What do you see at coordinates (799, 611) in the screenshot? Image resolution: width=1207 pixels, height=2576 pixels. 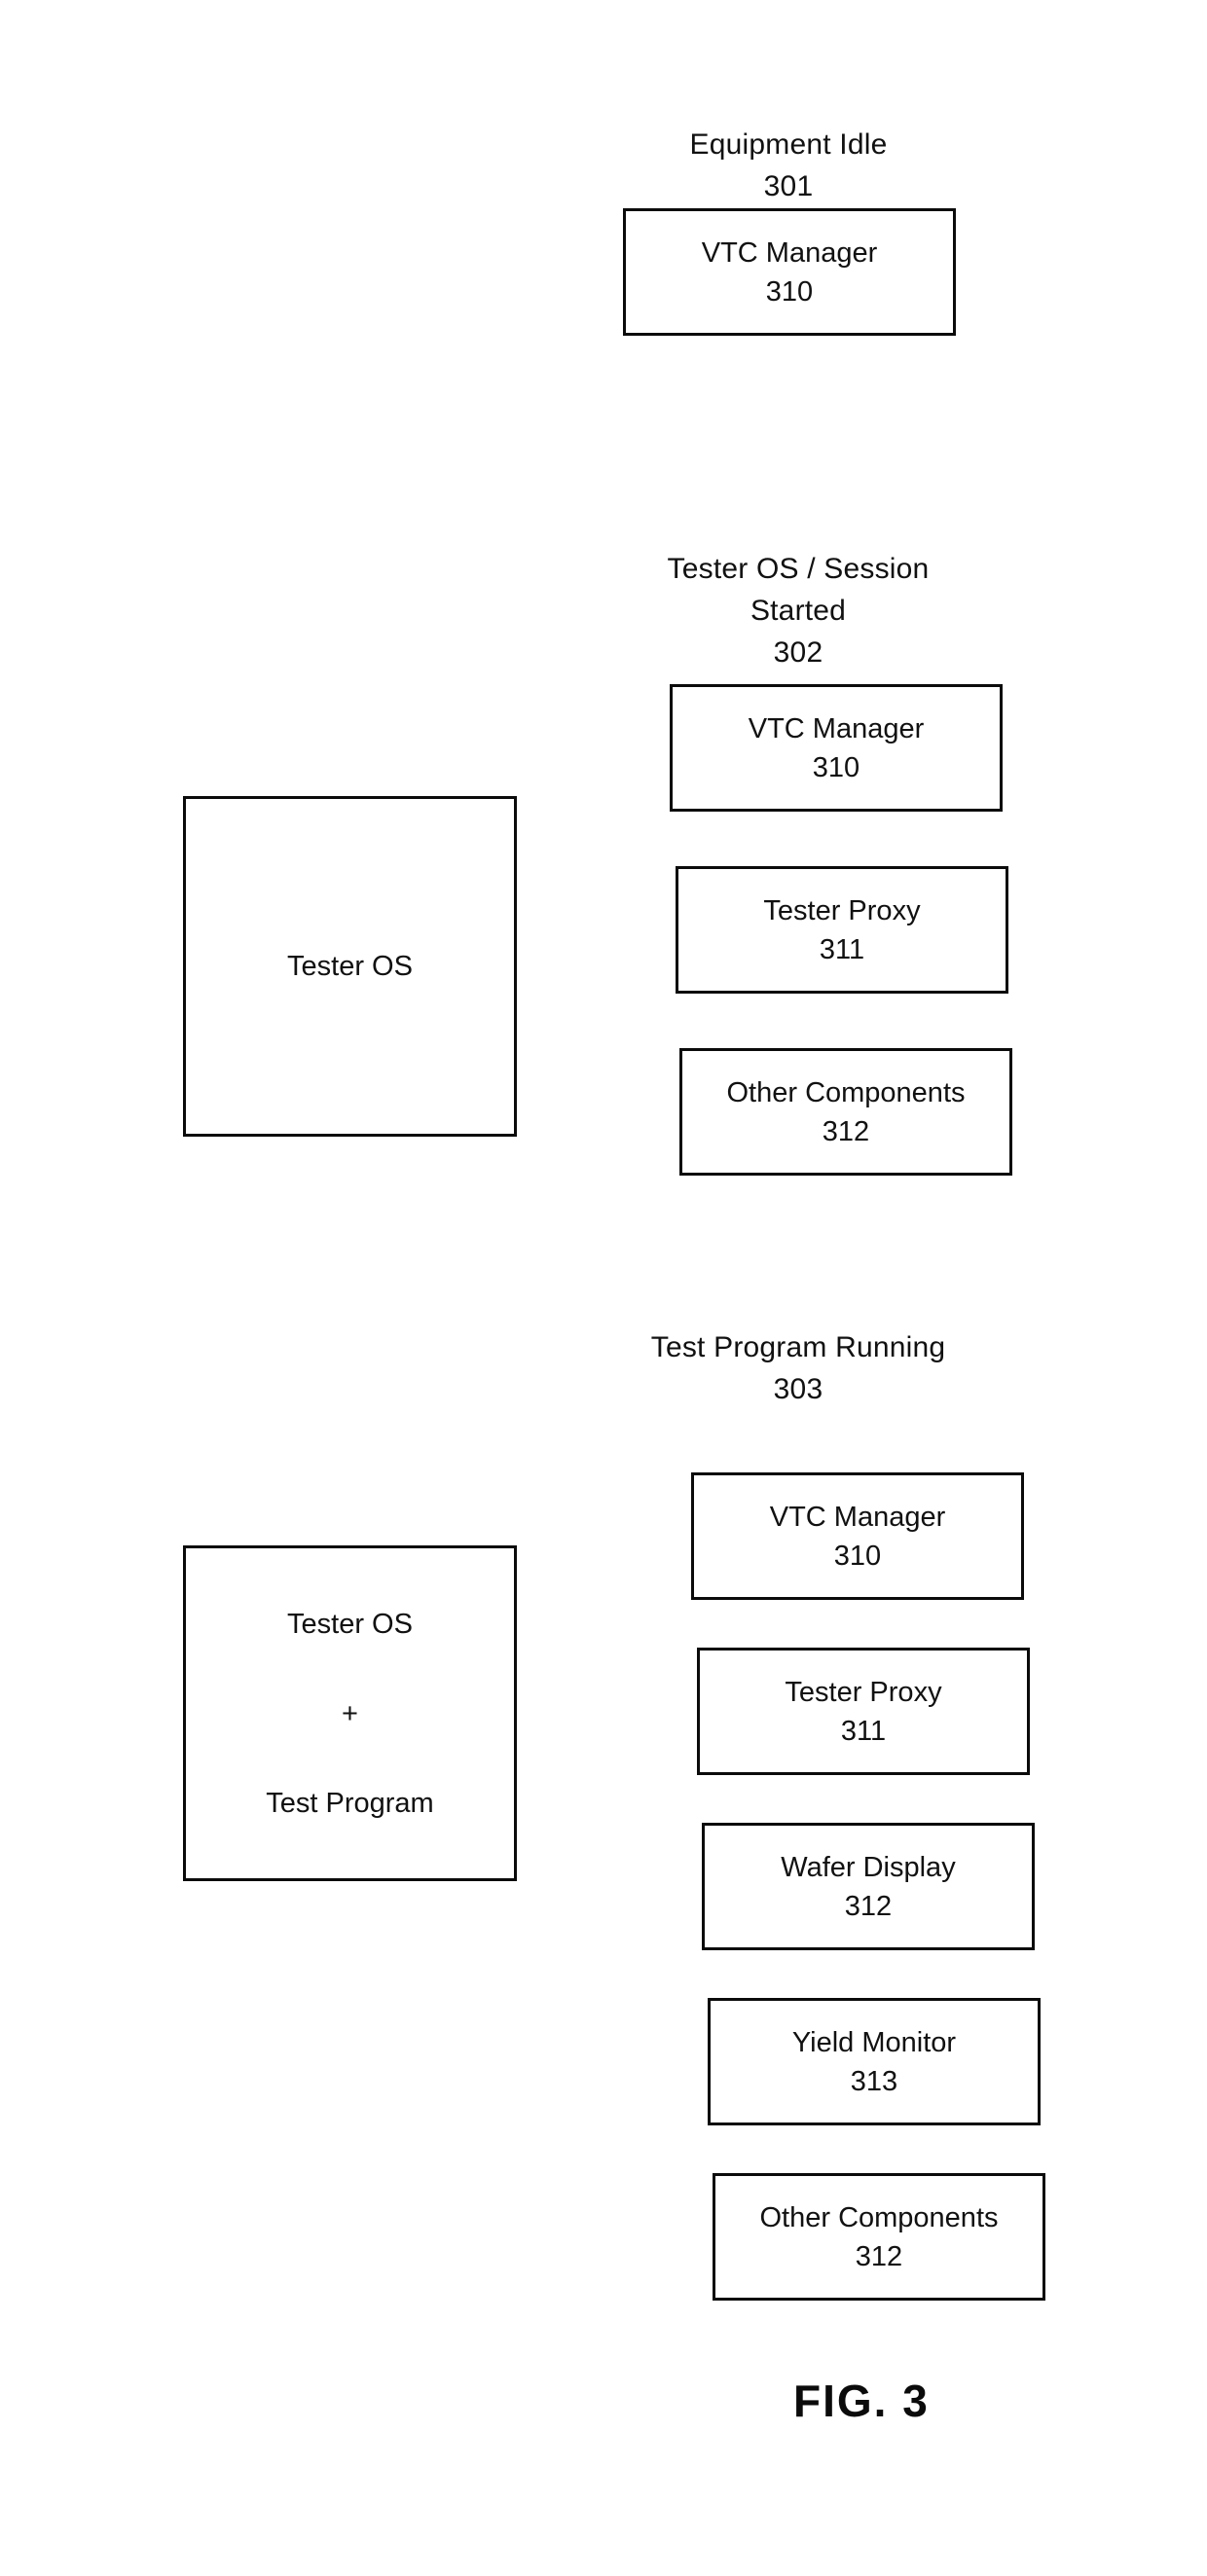 I see `caption-title-302-line2: Started` at bounding box center [799, 611].